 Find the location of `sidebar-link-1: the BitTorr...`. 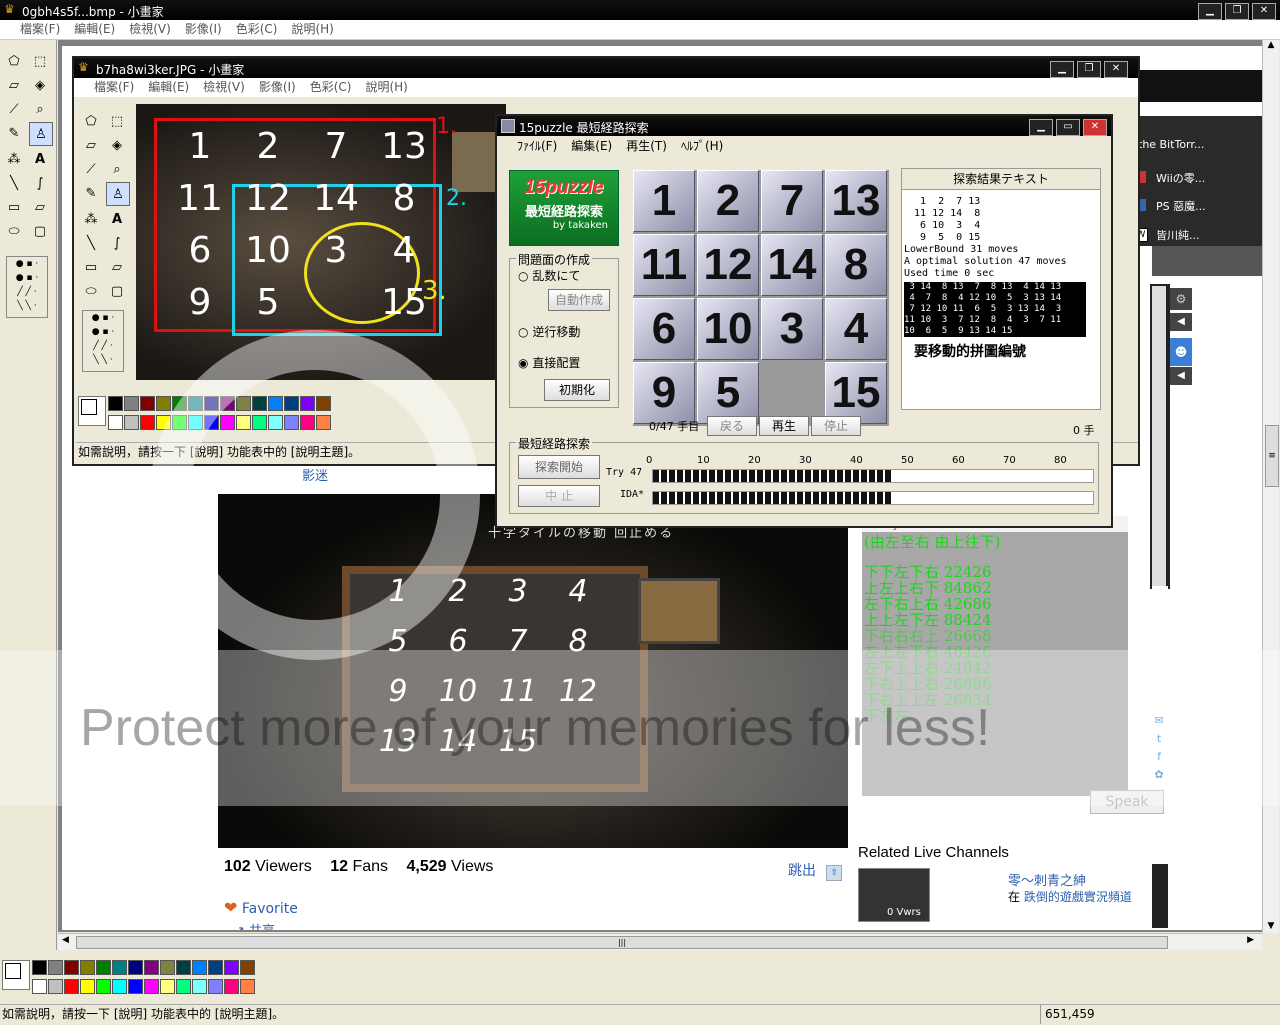

sidebar-link-1: the BitTorr... is located at coordinates (1171, 144).